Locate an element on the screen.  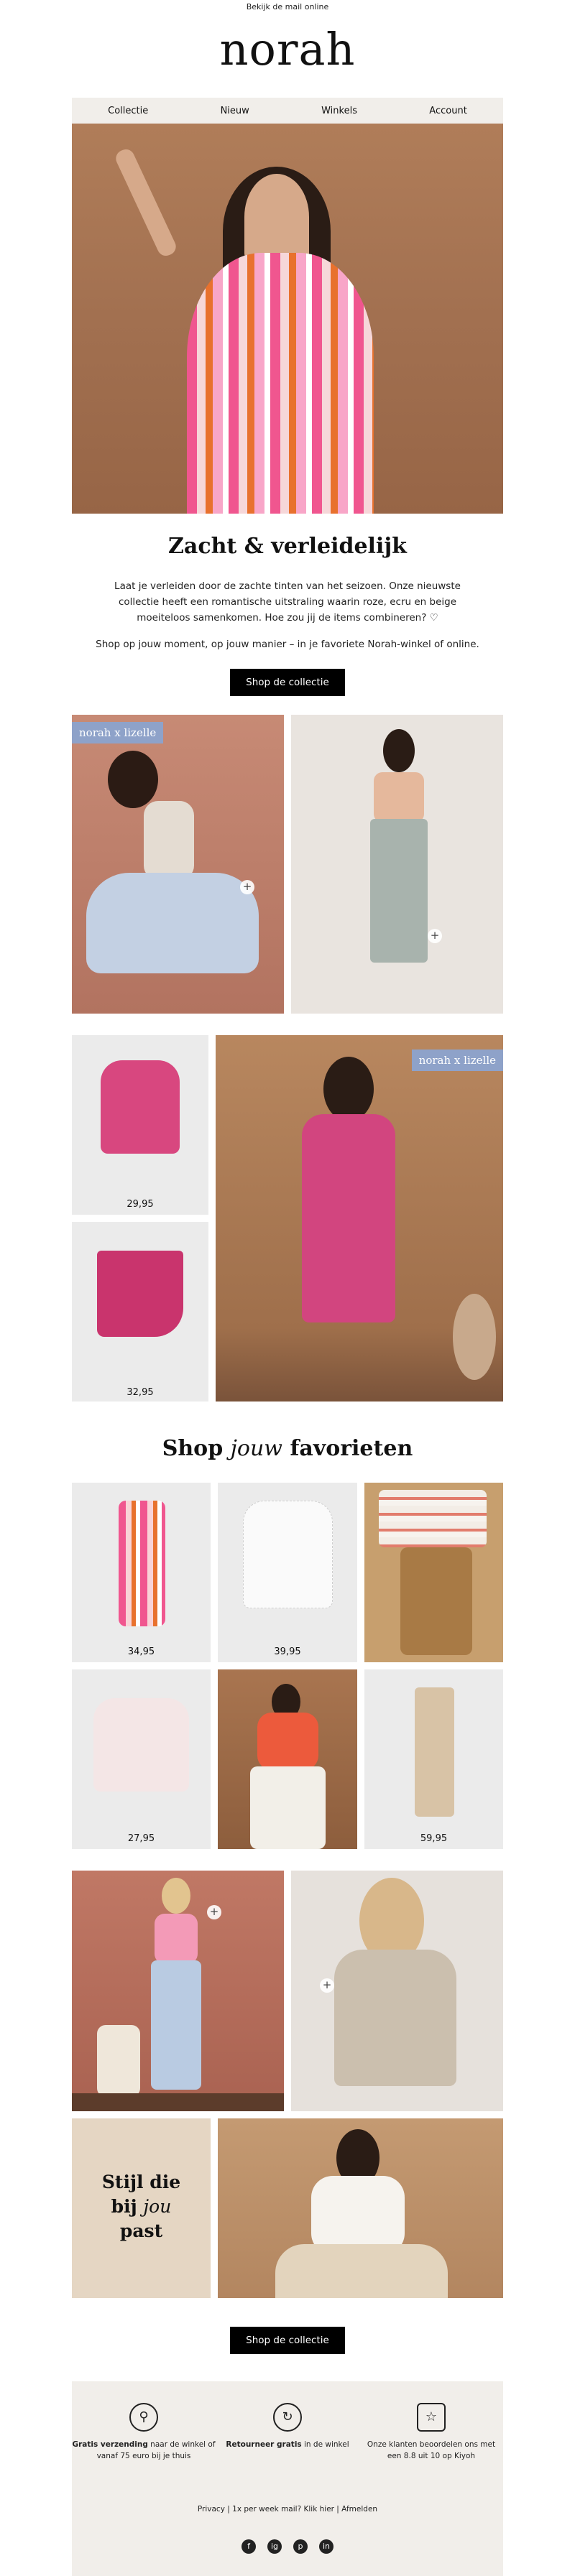
hero-image is located at coordinates (287, 319).